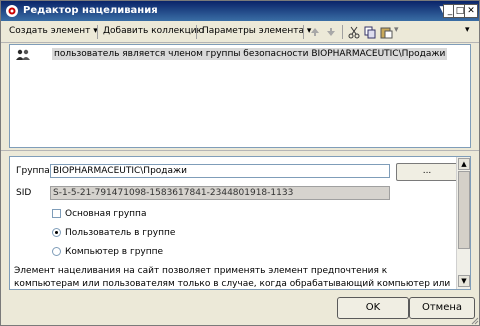 Image resolution: width=480 pixels, height=326 pixels. Describe the element at coordinates (370, 32) in the screenshot. I see `copy-icon` at that location.